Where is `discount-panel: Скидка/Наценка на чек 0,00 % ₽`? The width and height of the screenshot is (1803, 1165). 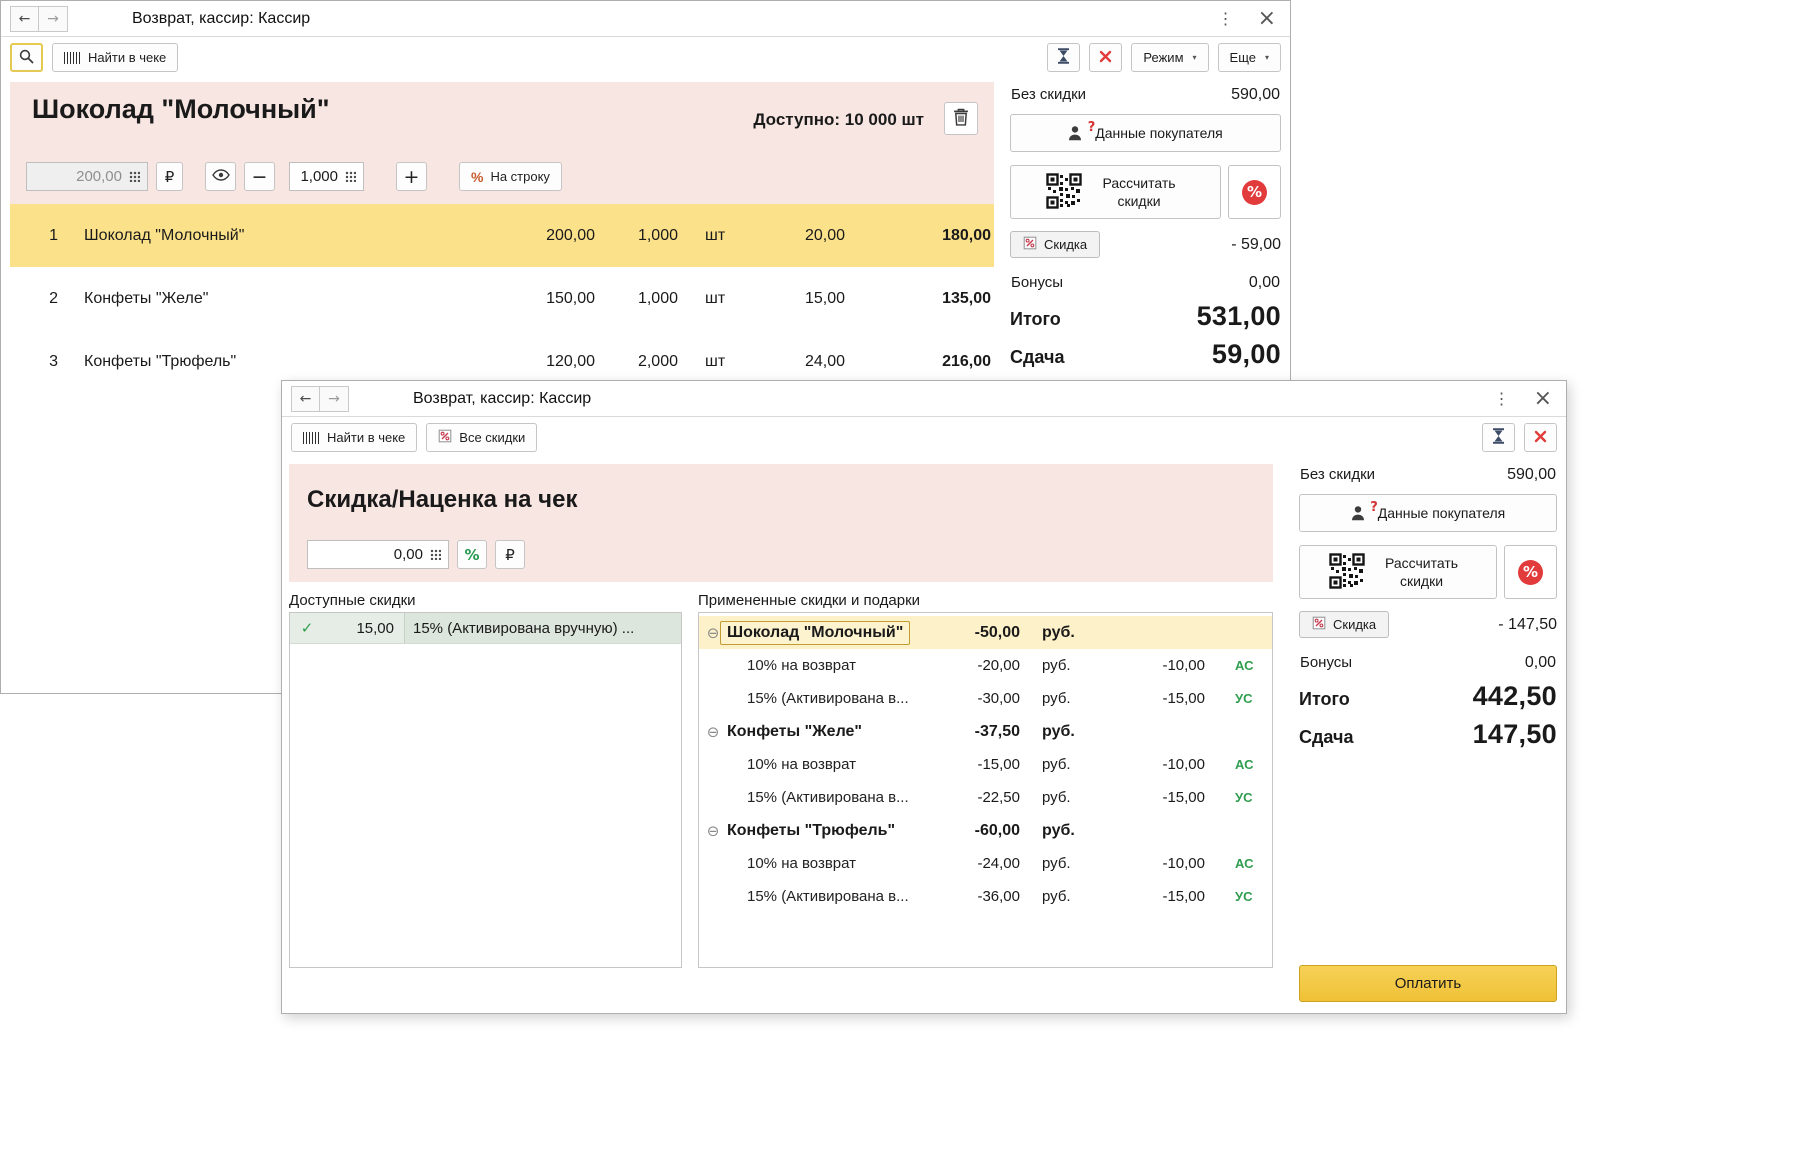
discount-panel: Скидка/Наценка на чек 0,00 % ₽ is located at coordinates (781, 523).